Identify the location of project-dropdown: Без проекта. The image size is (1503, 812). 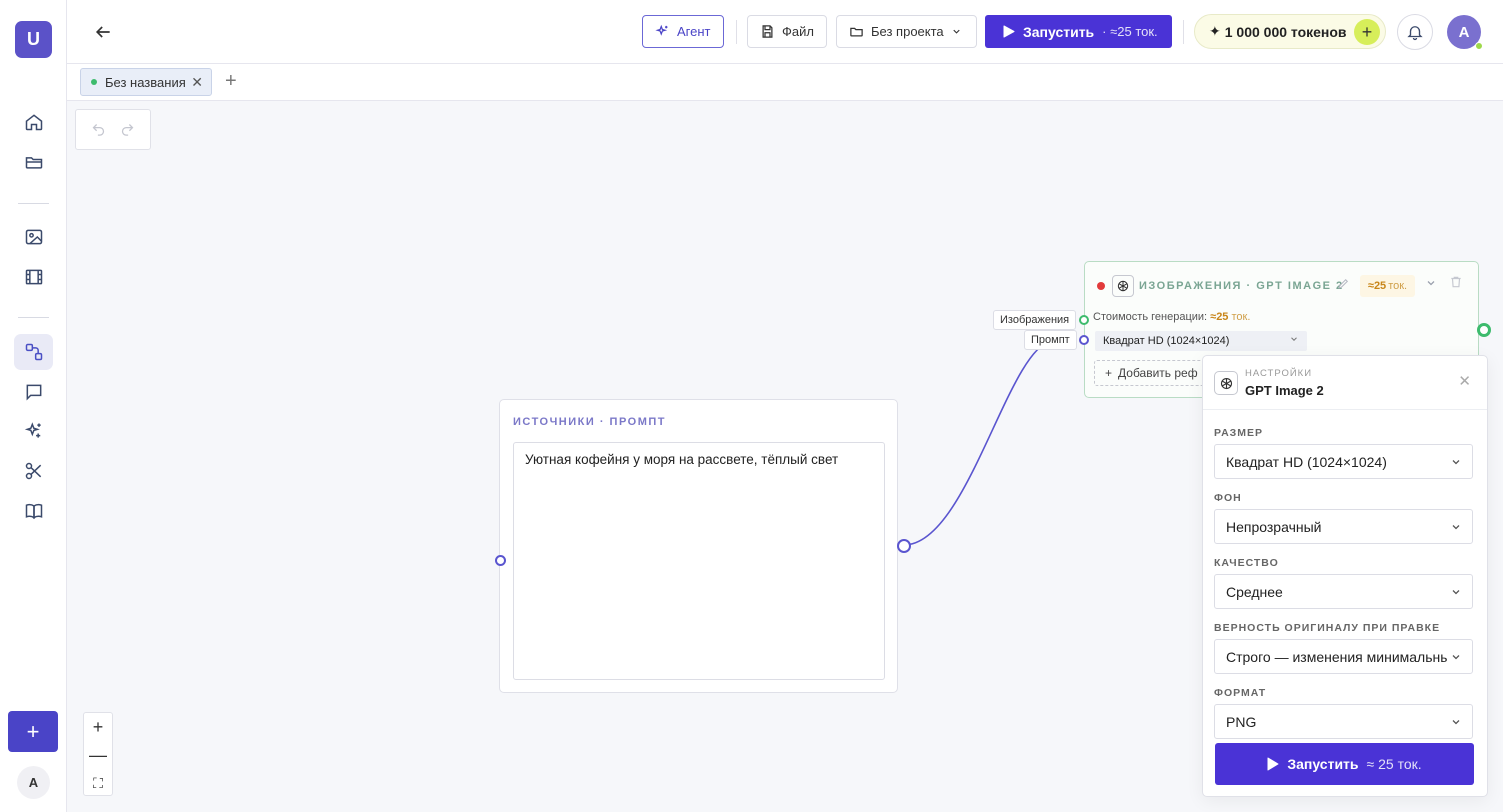
(906, 31).